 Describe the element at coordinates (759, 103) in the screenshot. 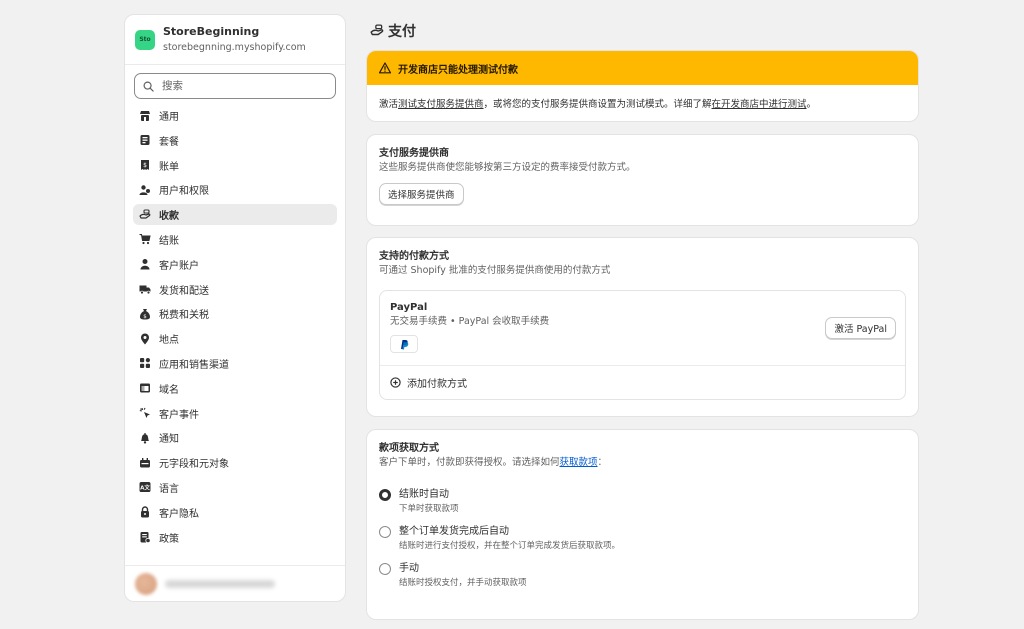

I see `dev-store-testing-link: 在开发商店中进行测试` at that location.